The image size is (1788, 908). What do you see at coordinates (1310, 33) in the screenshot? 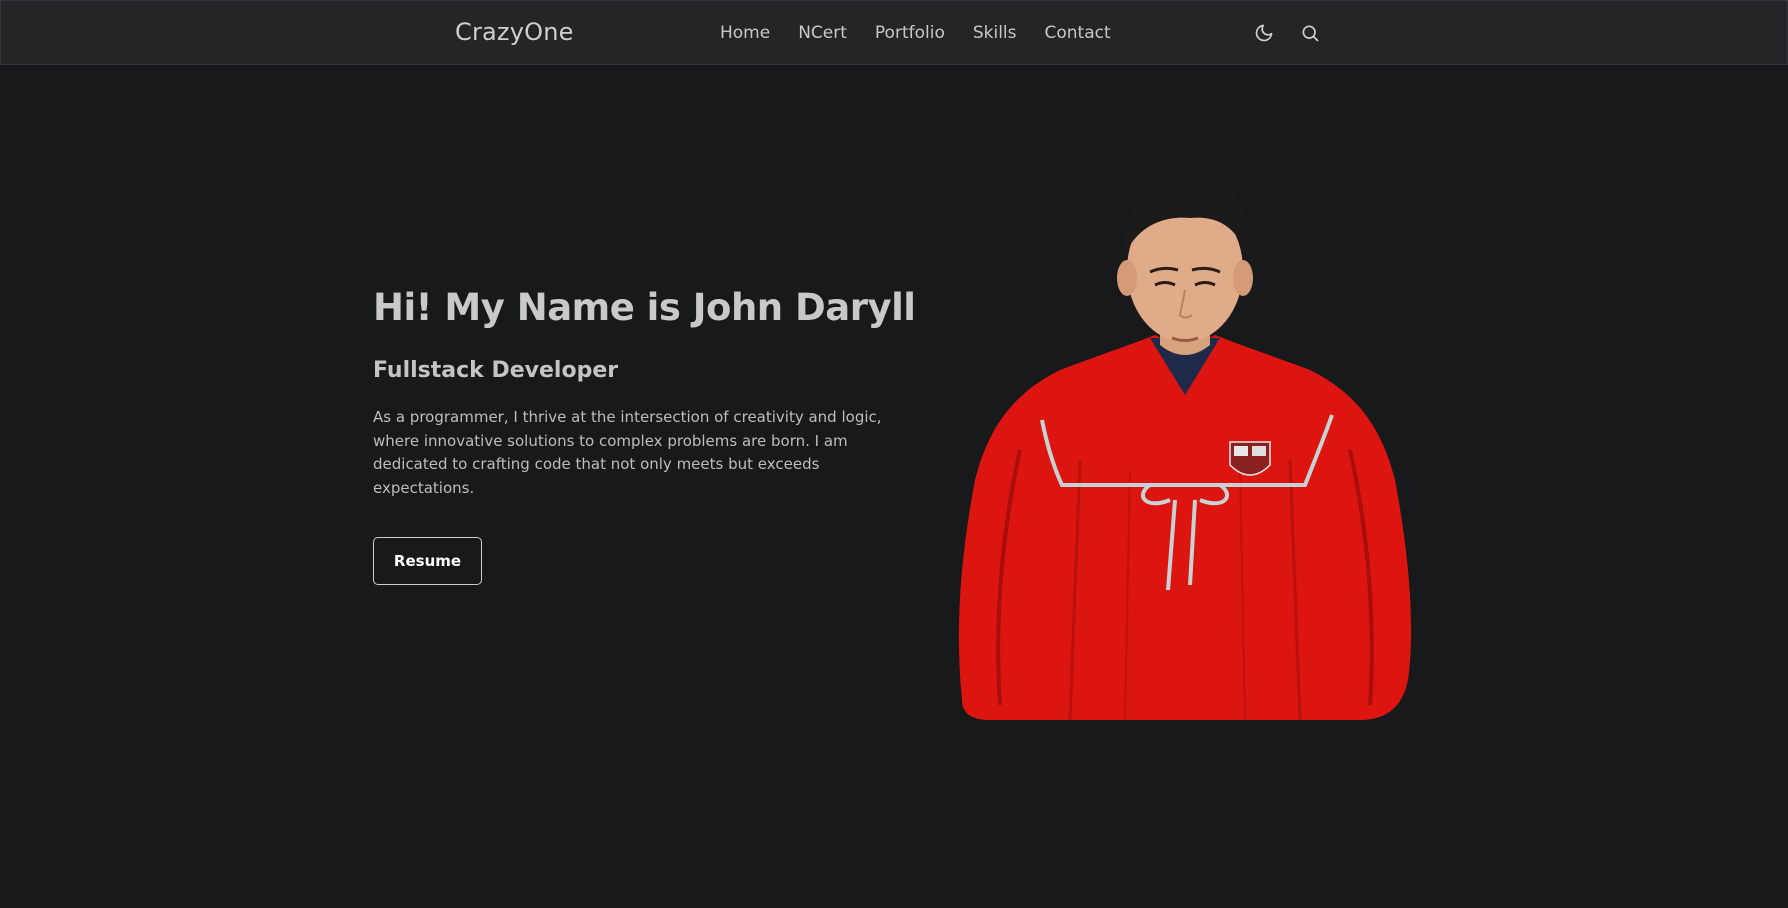
I see `search-icon` at bounding box center [1310, 33].